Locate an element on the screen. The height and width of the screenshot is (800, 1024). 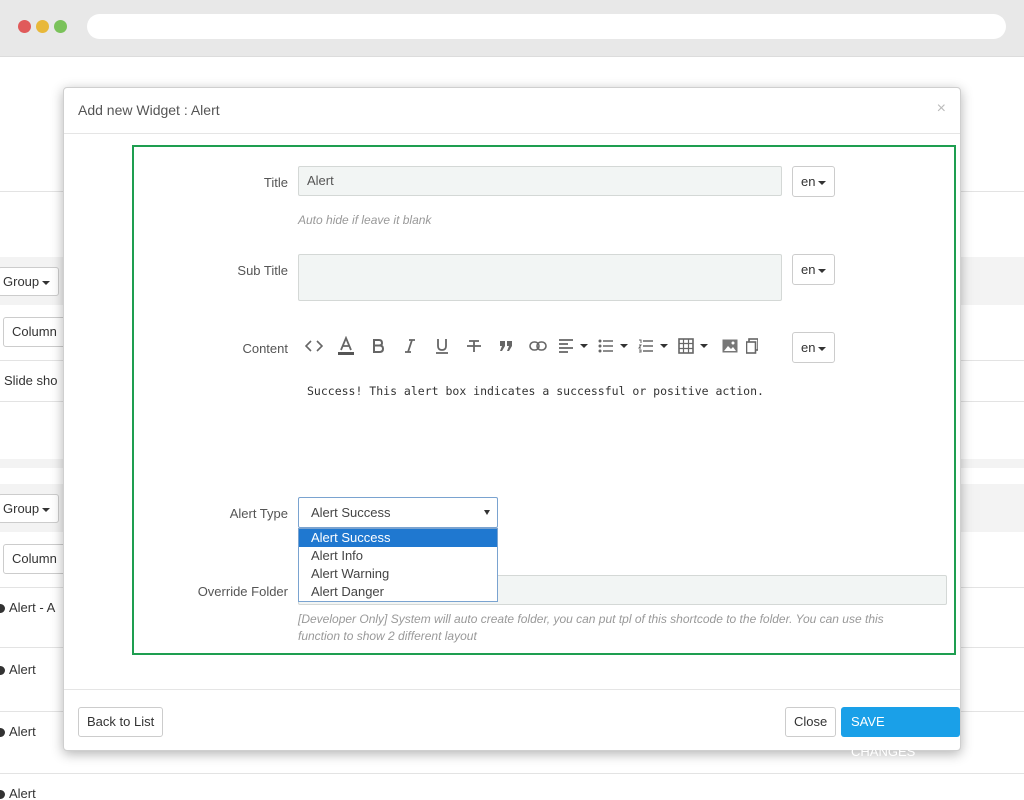
italic-icon is located at coordinates (410, 346).